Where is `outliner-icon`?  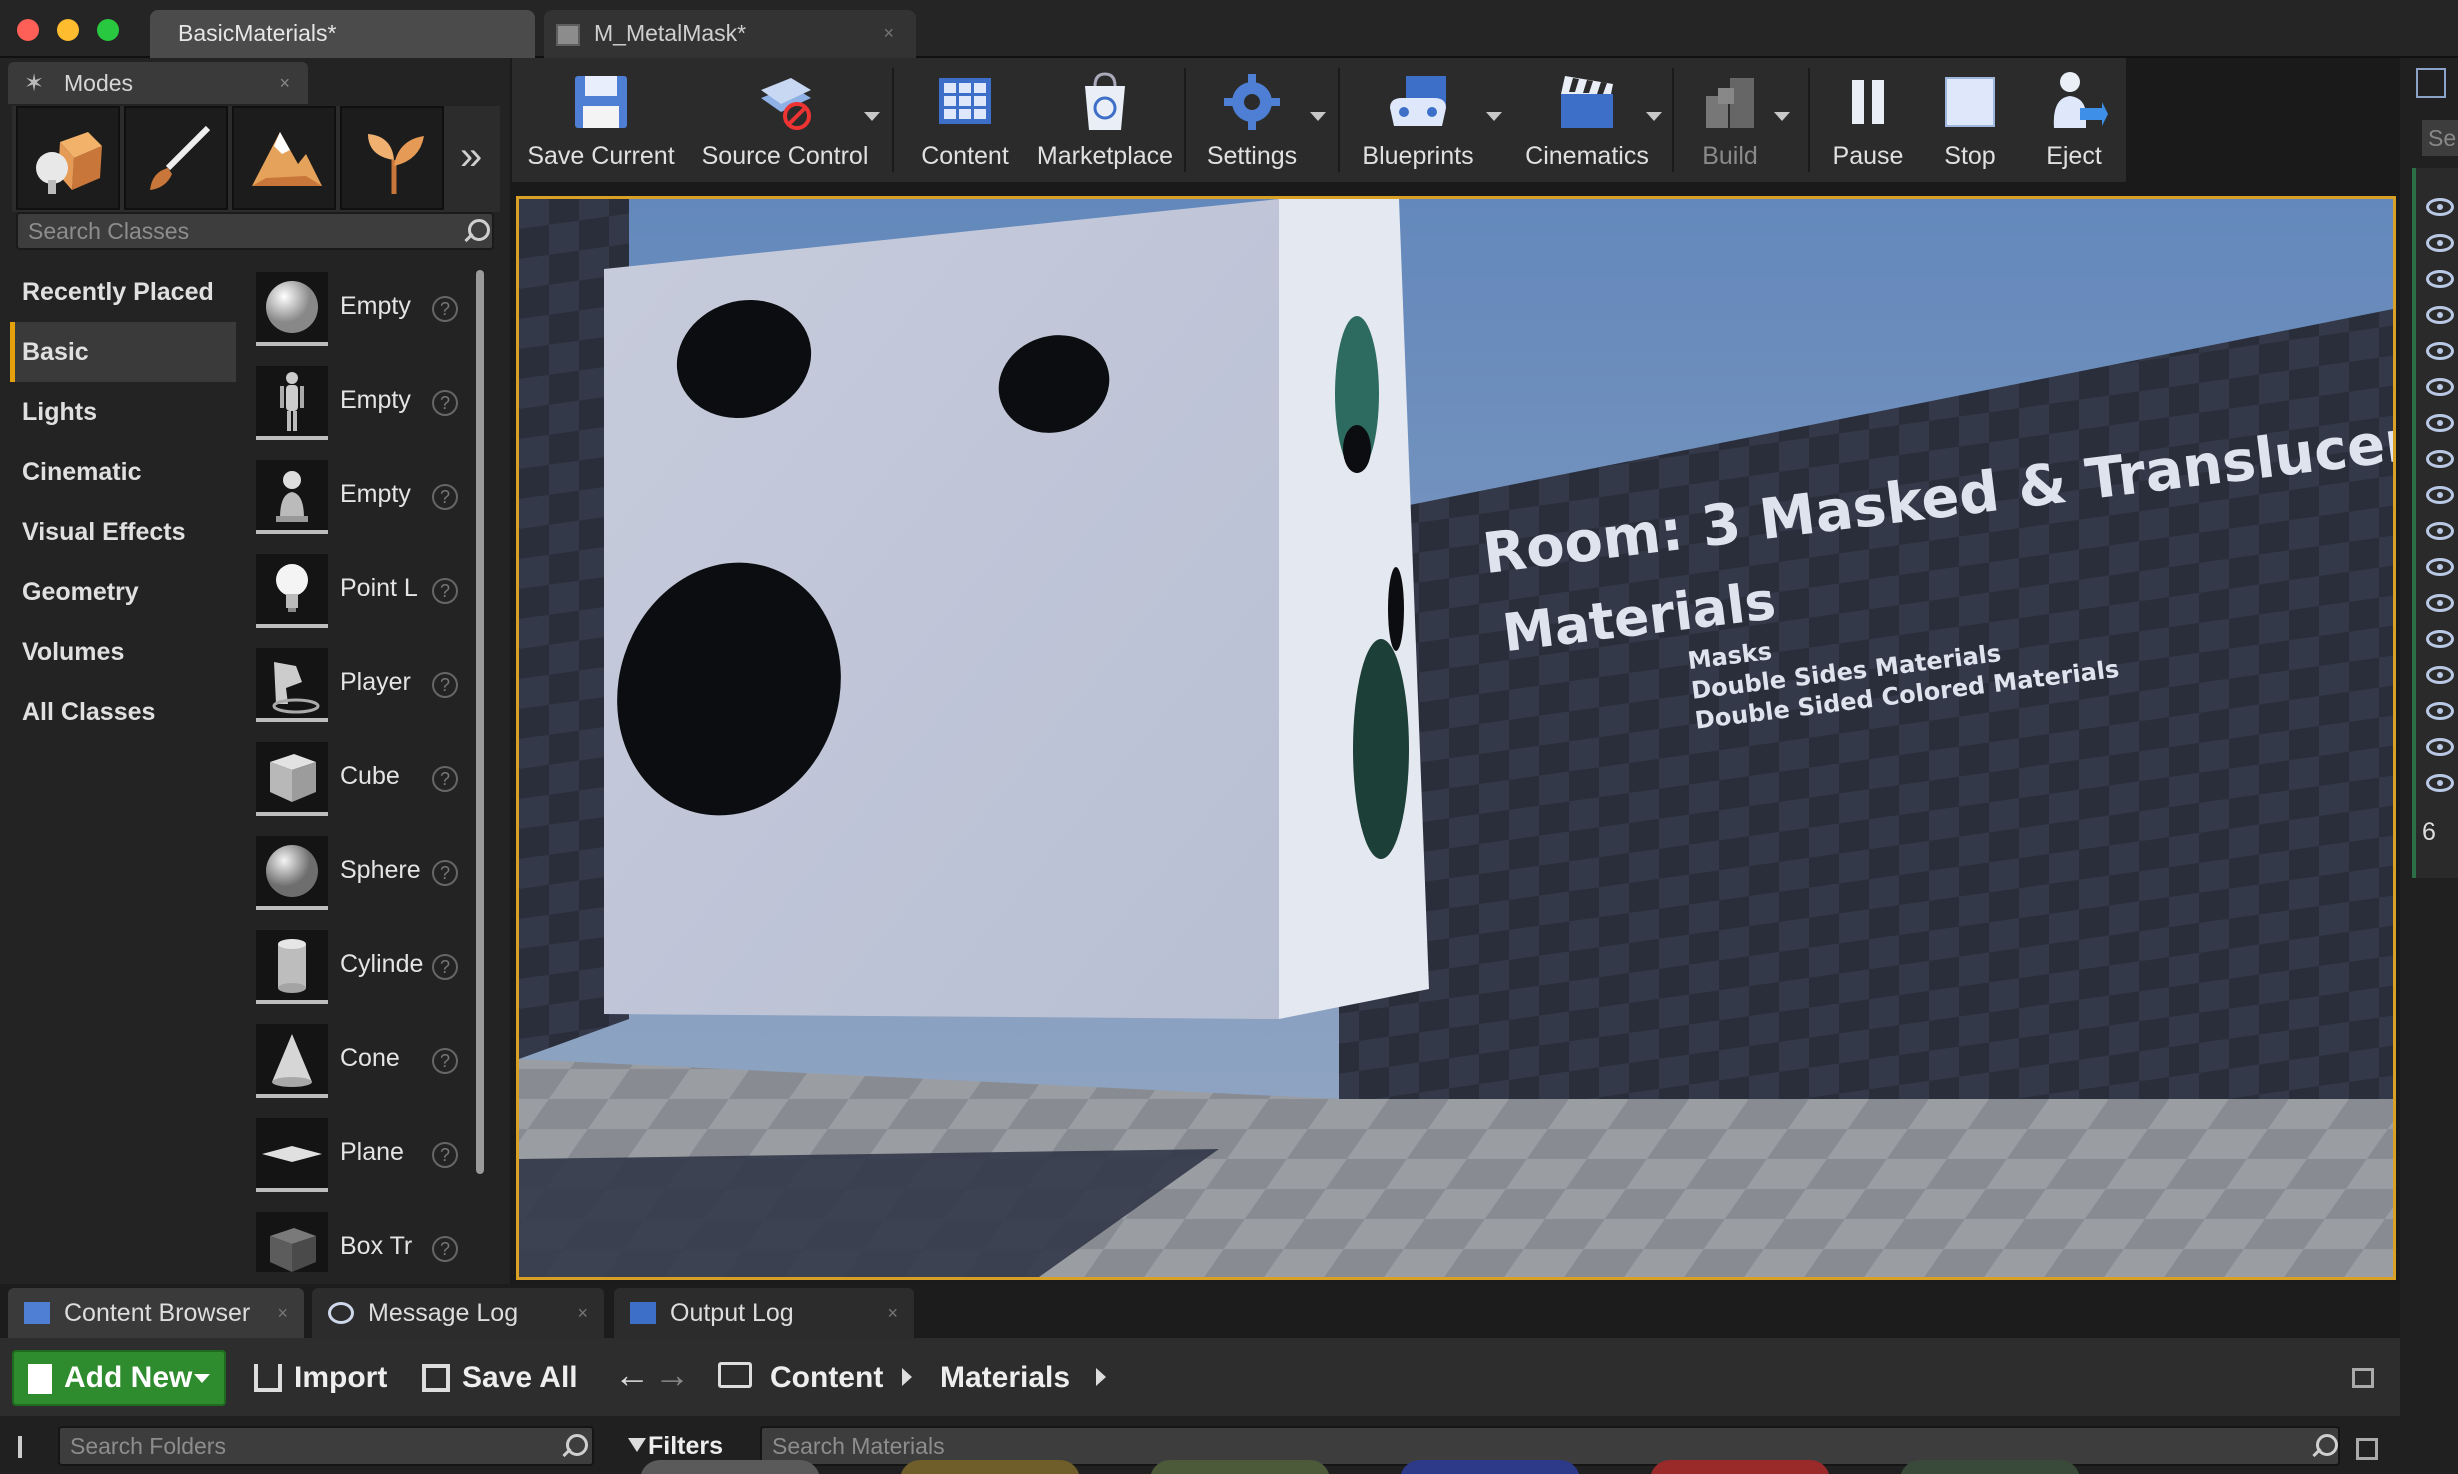 outliner-icon is located at coordinates (2431, 83).